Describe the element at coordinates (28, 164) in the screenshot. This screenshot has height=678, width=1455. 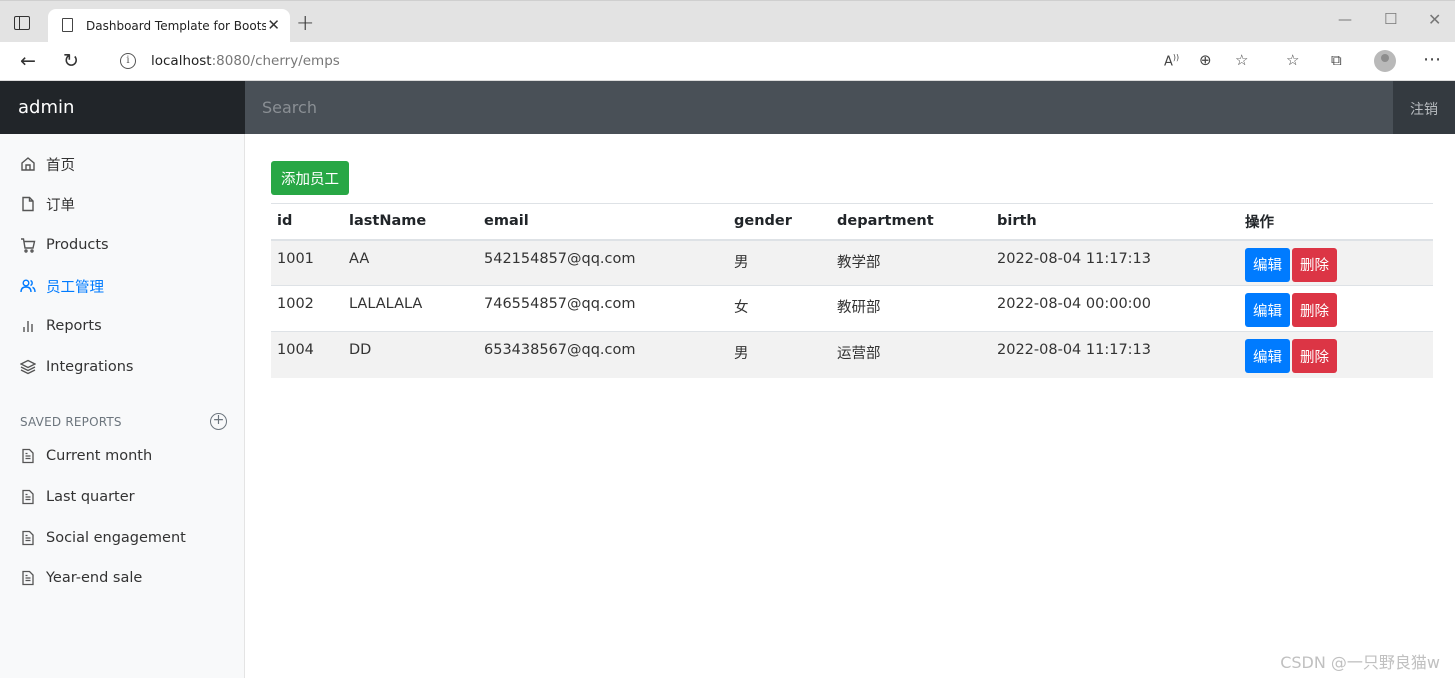
I see `home-icon` at that location.